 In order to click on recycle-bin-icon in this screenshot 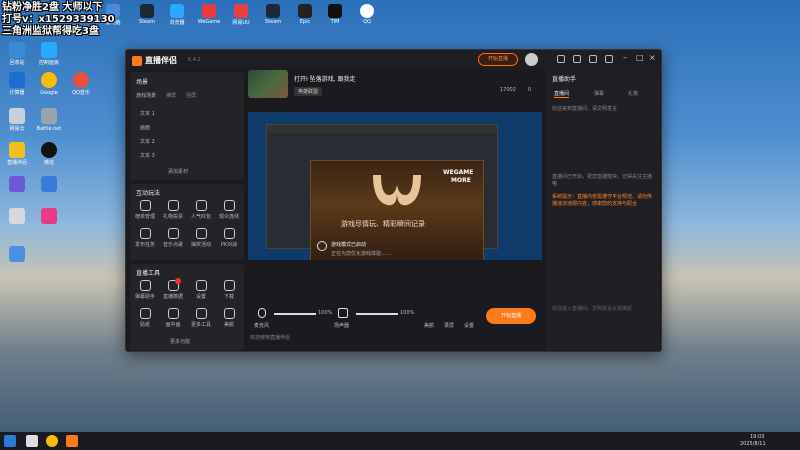, I will do `click(17, 50)`.